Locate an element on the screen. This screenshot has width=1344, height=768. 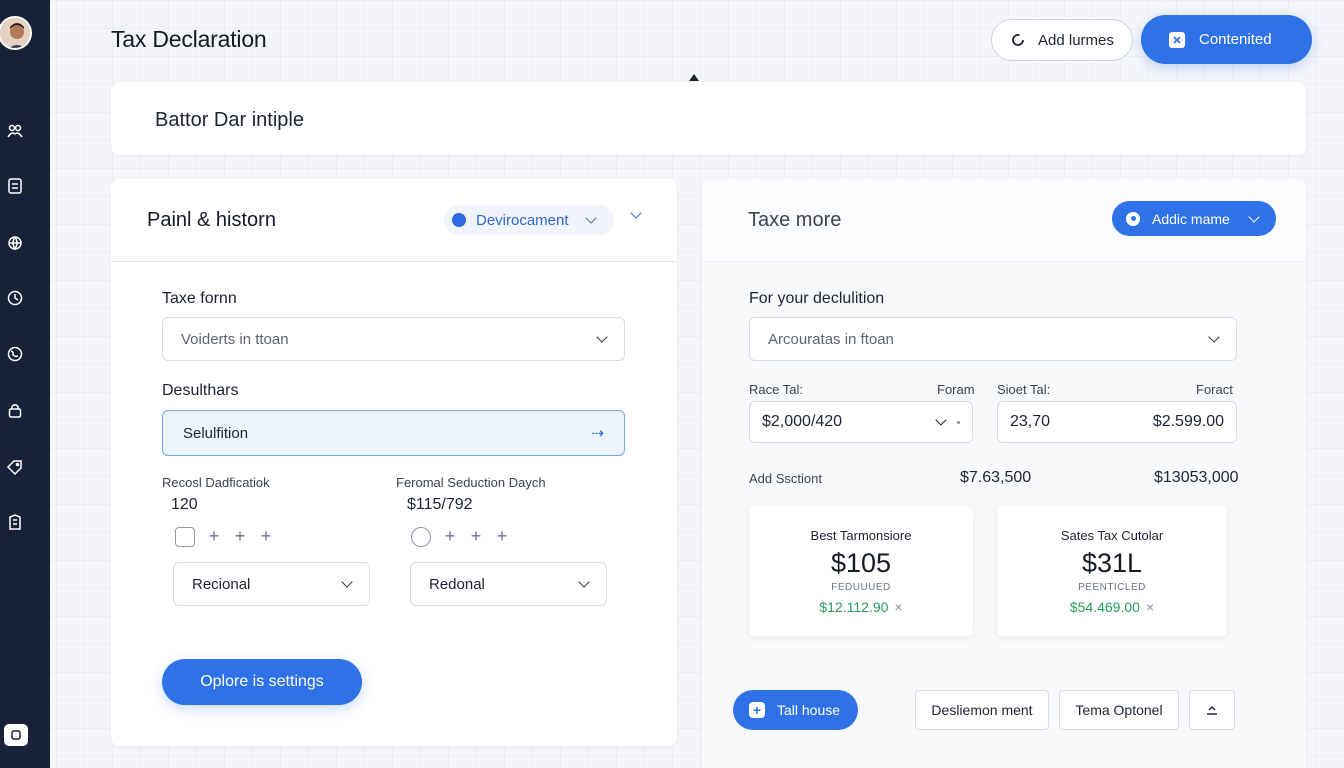
tall-house-button: + Tall house is located at coordinates (795, 710).